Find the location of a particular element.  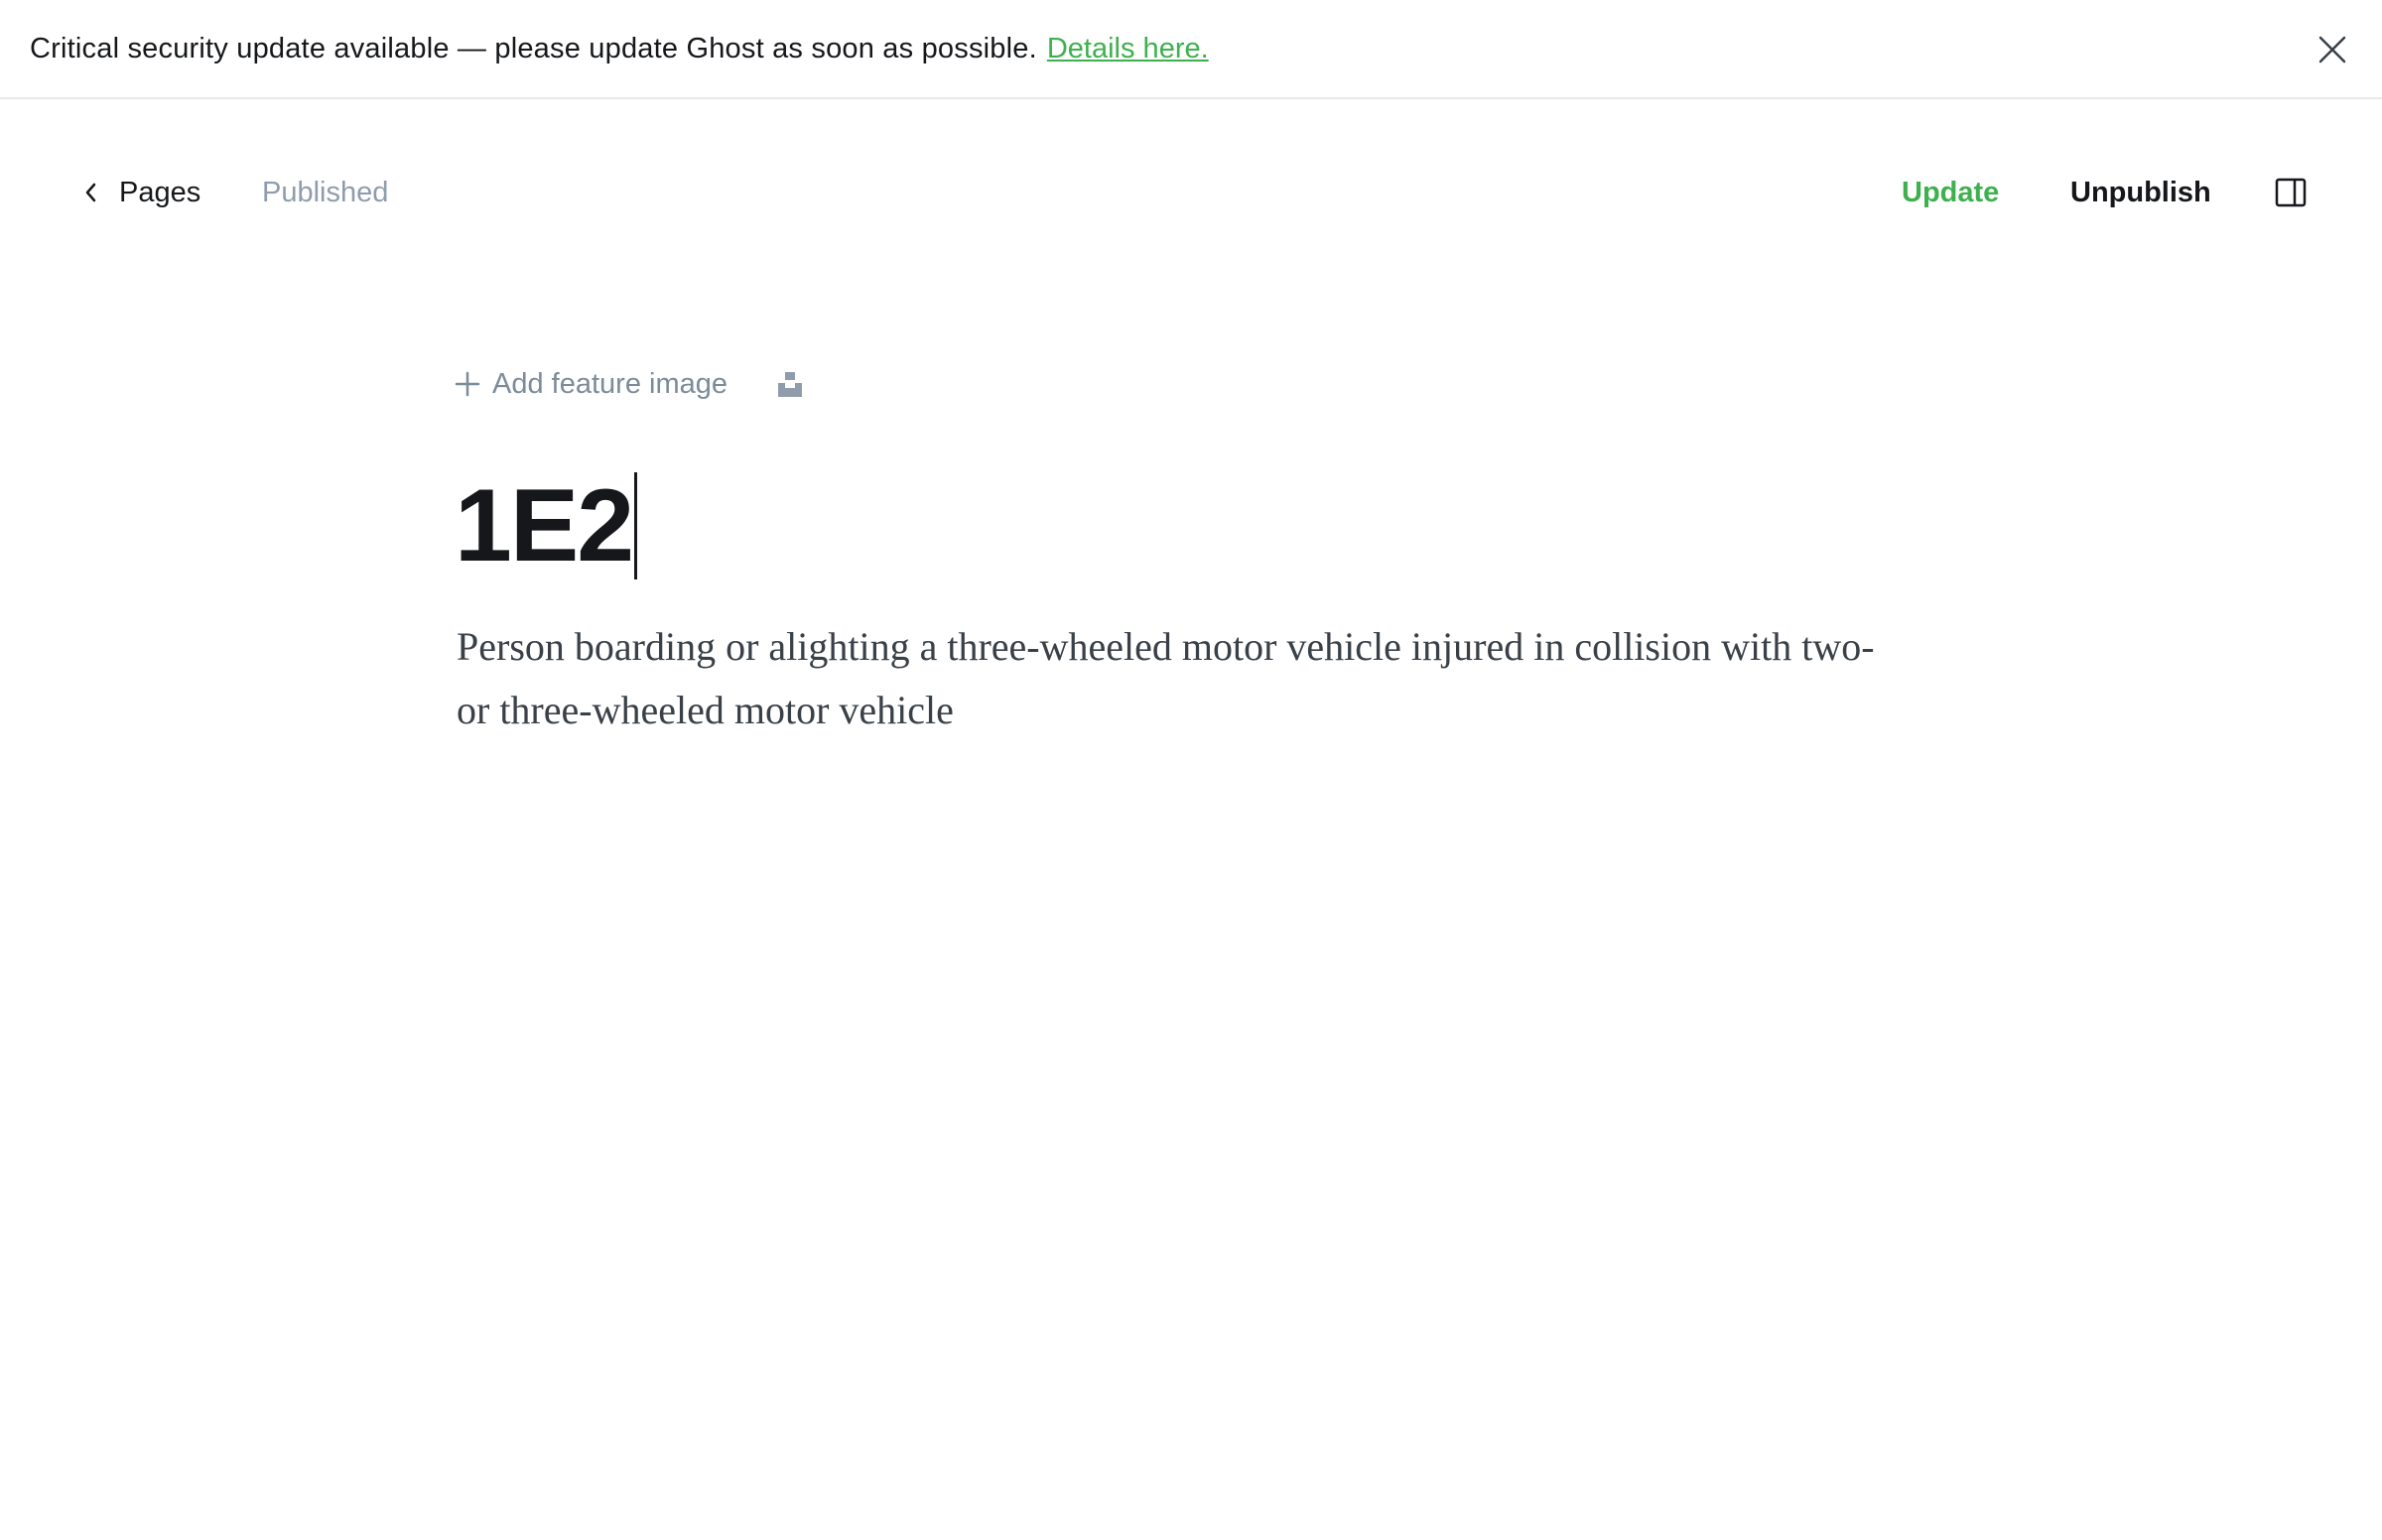

unpublish-button: Unpublish is located at coordinates (2141, 192).